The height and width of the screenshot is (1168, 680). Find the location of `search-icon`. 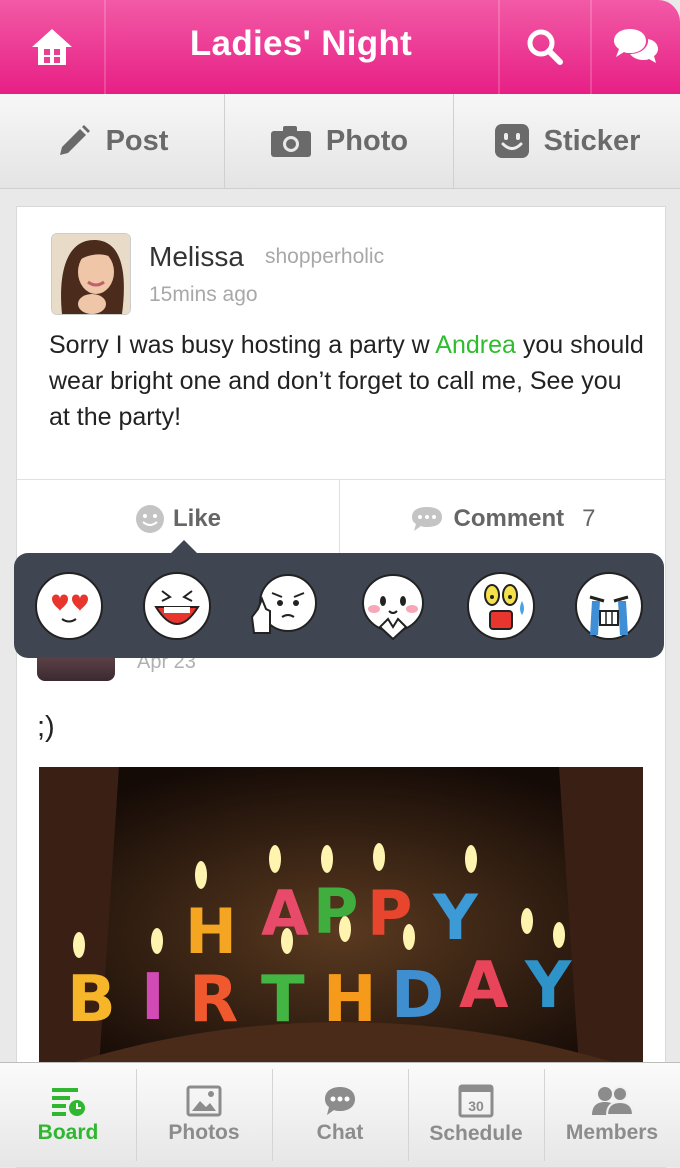

search-icon is located at coordinates (545, 47).